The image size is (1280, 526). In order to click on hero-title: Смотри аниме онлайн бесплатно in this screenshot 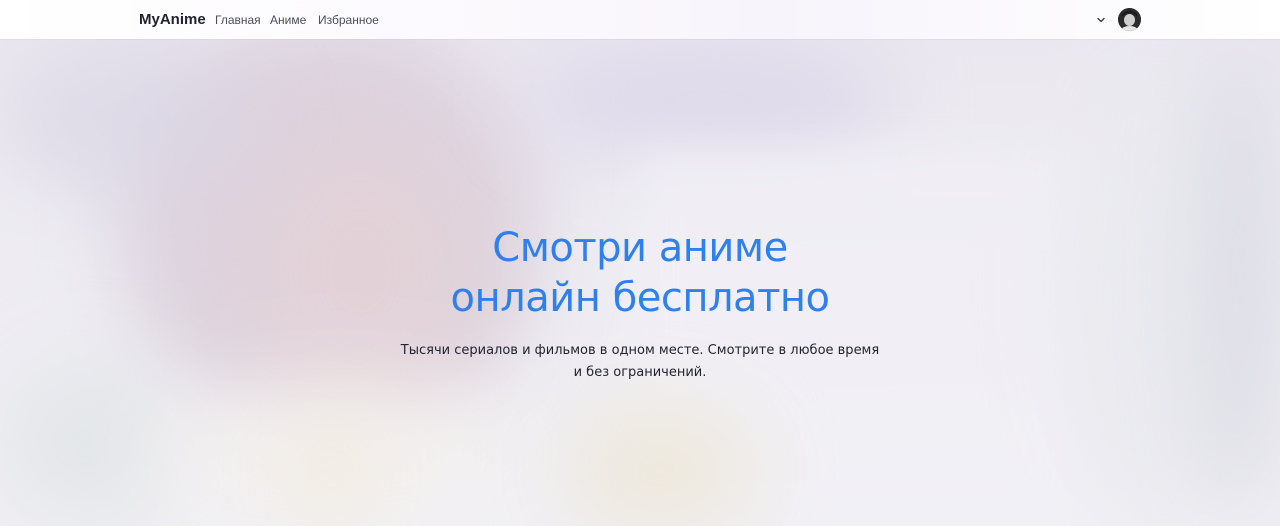, I will do `click(640, 273)`.